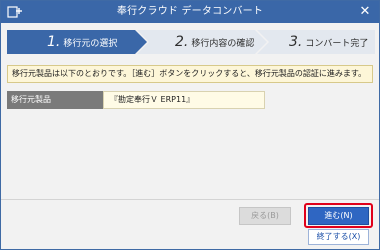 This screenshot has height=250, width=380. Describe the element at coordinates (338, 237) in the screenshot. I see `exit-button: 終了する(X)` at that location.